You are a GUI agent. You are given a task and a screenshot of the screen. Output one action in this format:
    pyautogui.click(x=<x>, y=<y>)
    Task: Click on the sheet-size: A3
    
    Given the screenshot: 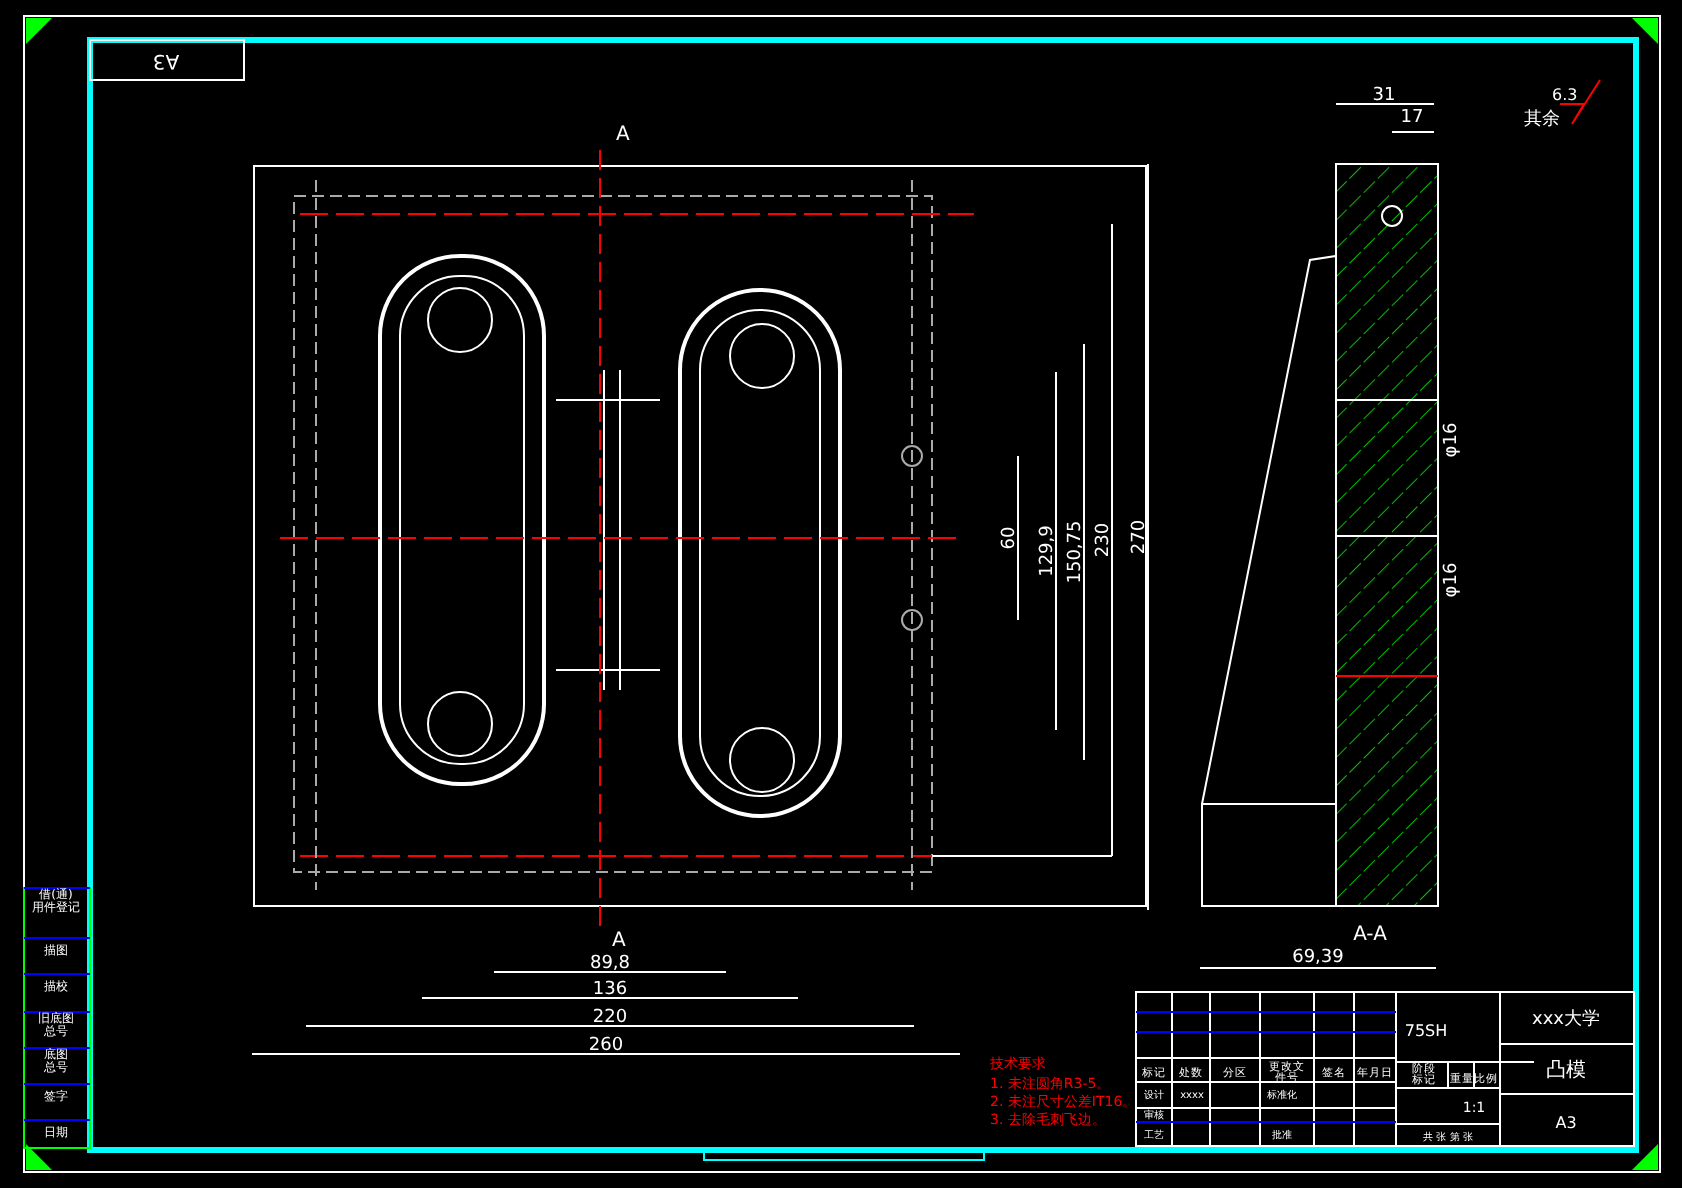 What is the action you would take?
    pyautogui.click(x=1566, y=1123)
    